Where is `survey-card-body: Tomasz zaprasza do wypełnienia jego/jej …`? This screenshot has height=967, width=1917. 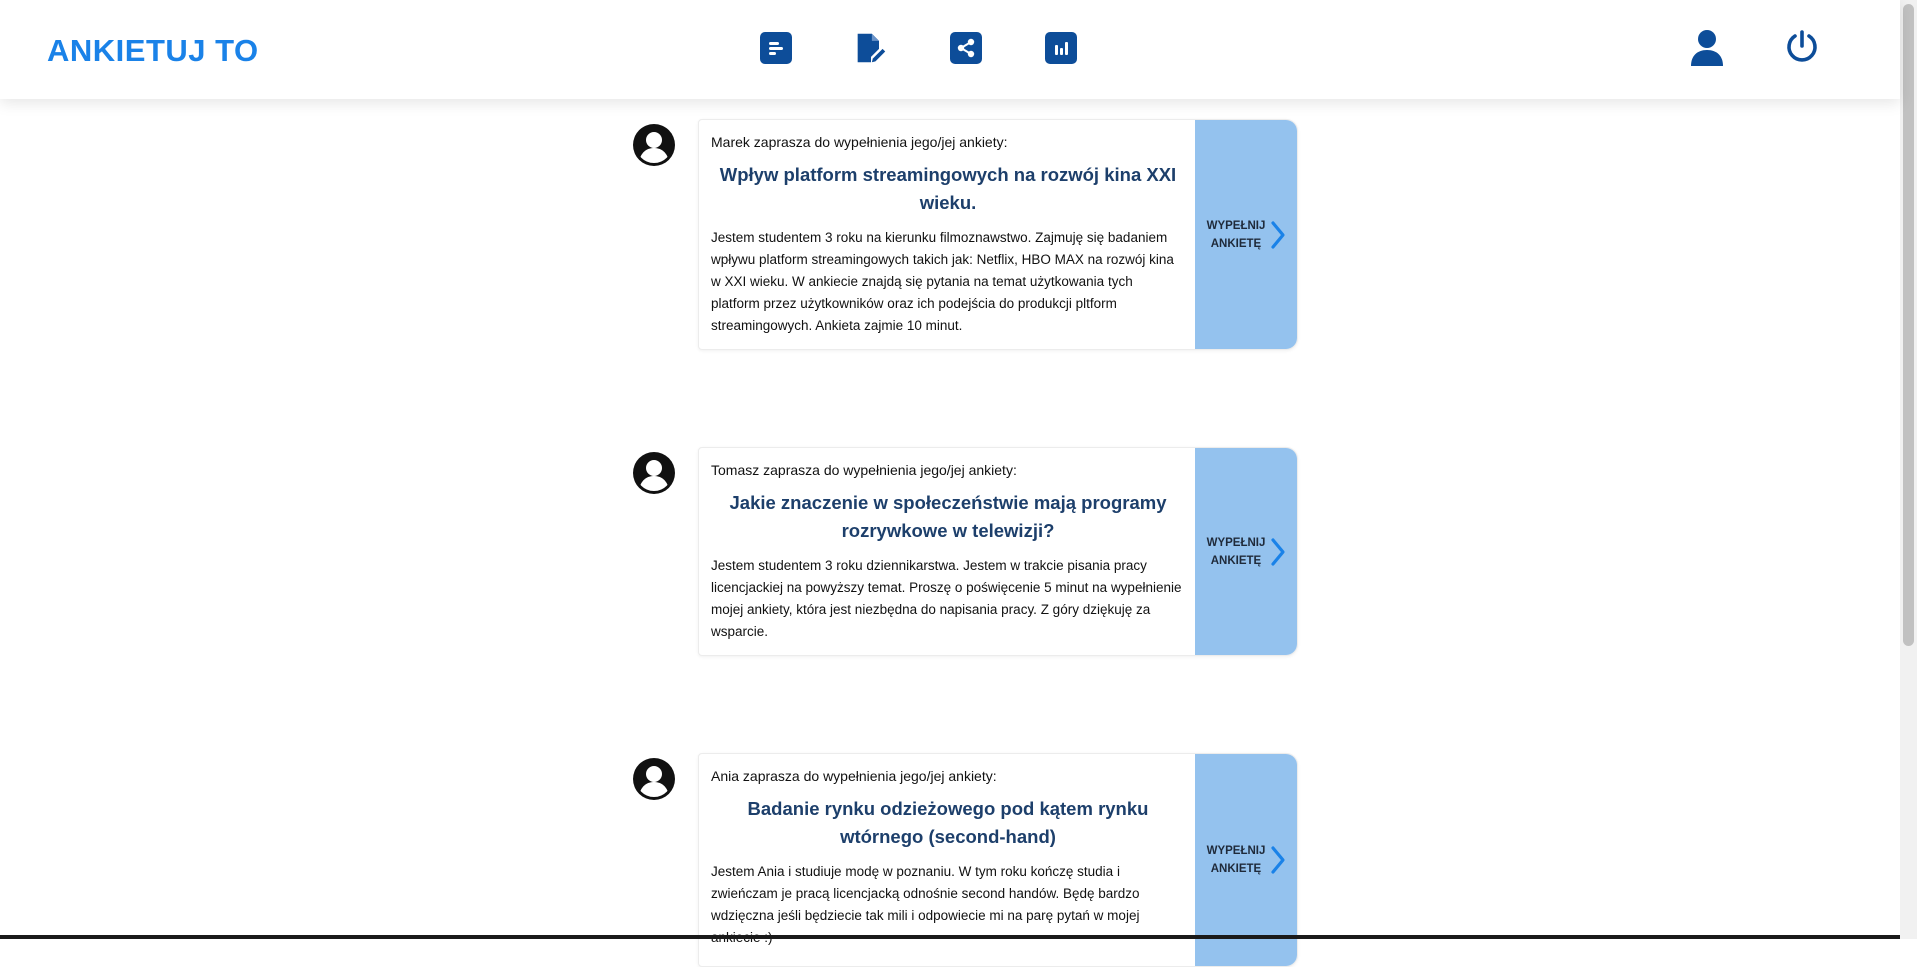 survey-card-body: Tomasz zaprasza do wypełnienia jego/jej … is located at coordinates (948, 551).